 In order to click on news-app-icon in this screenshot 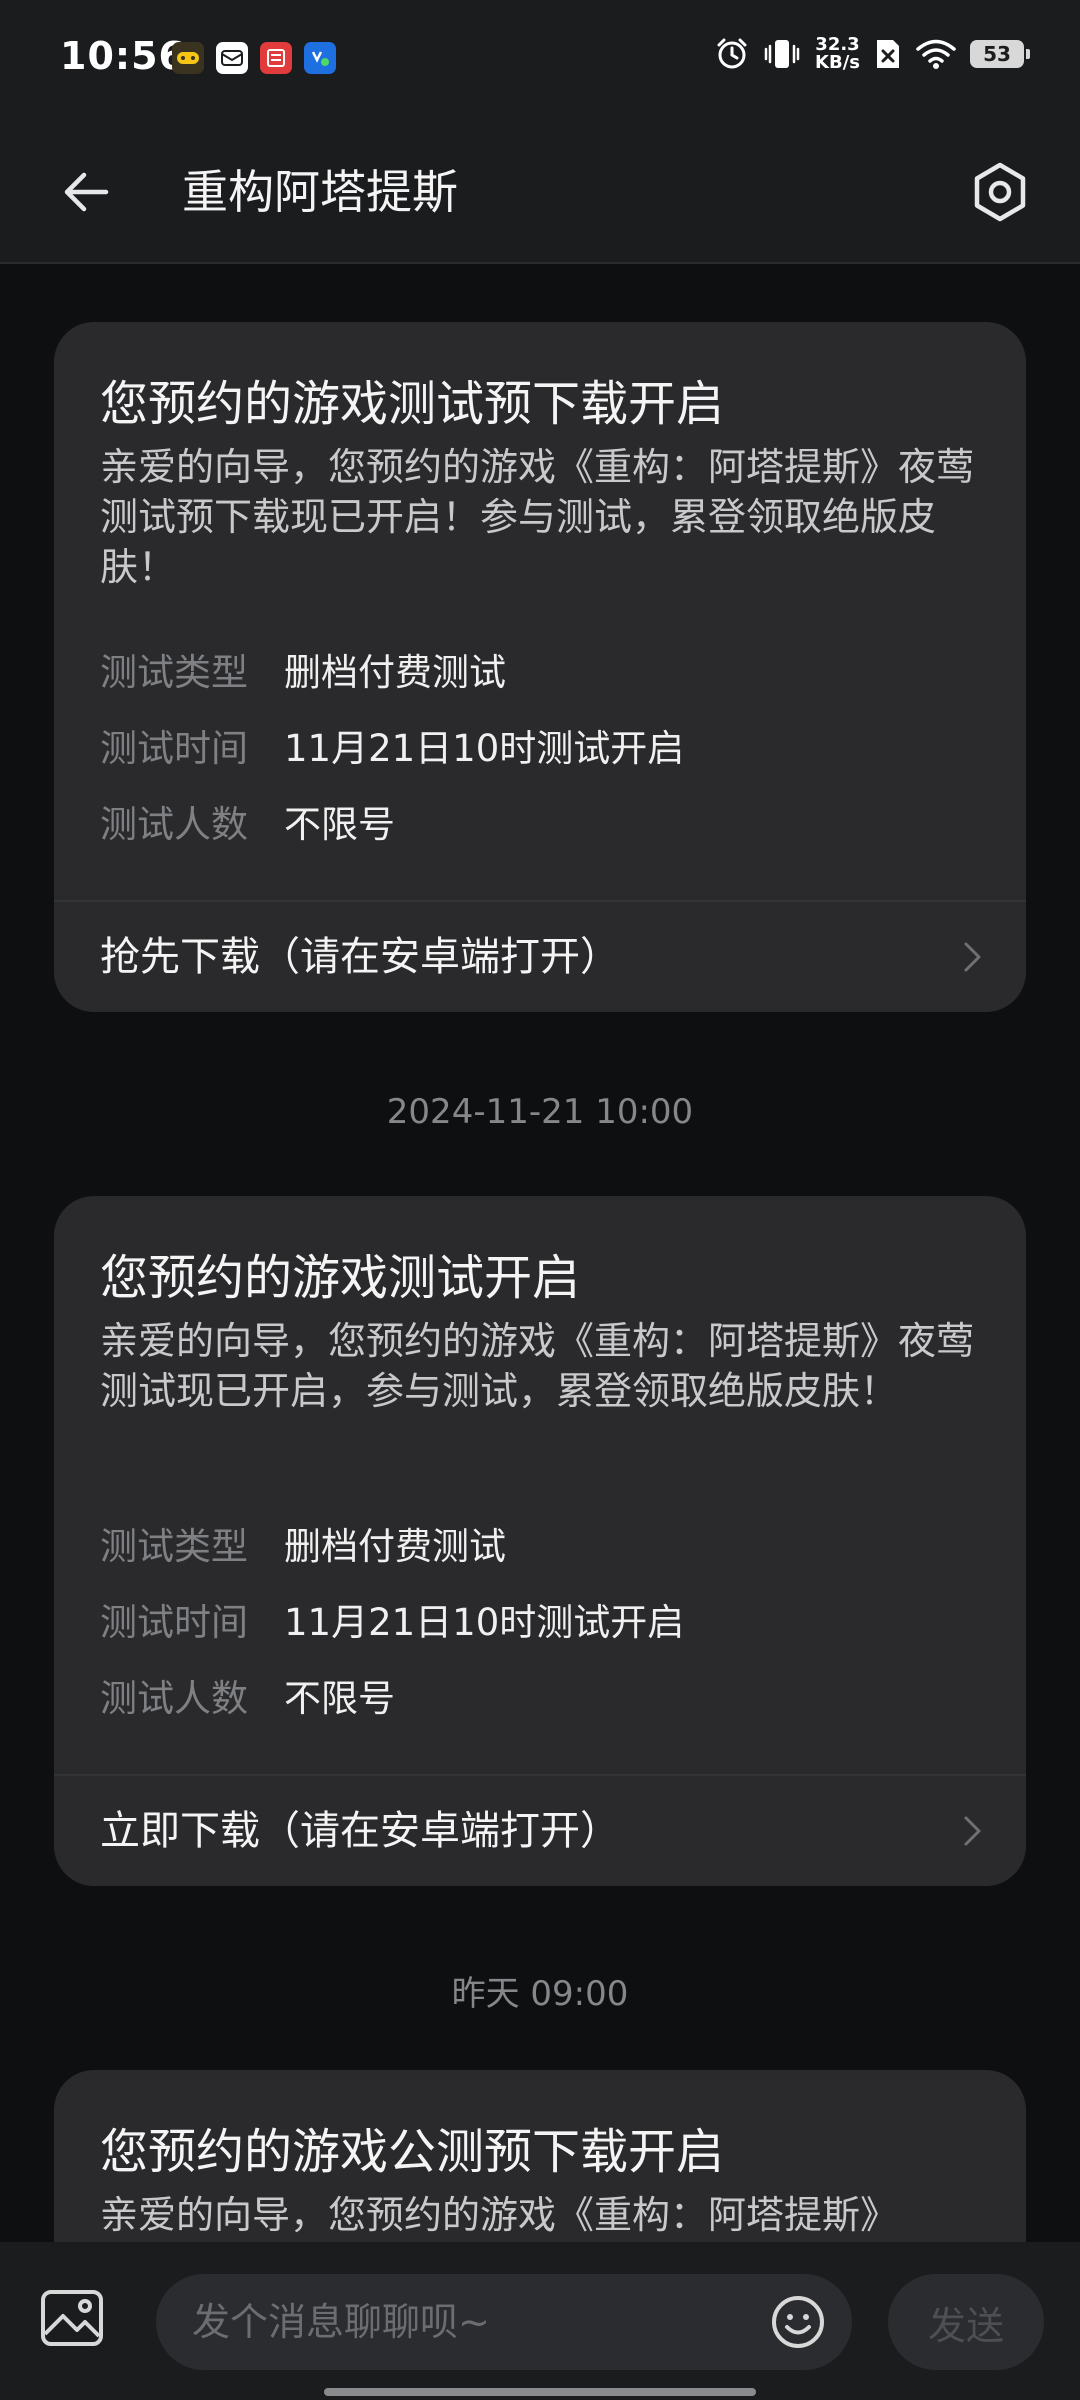, I will do `click(276, 58)`.